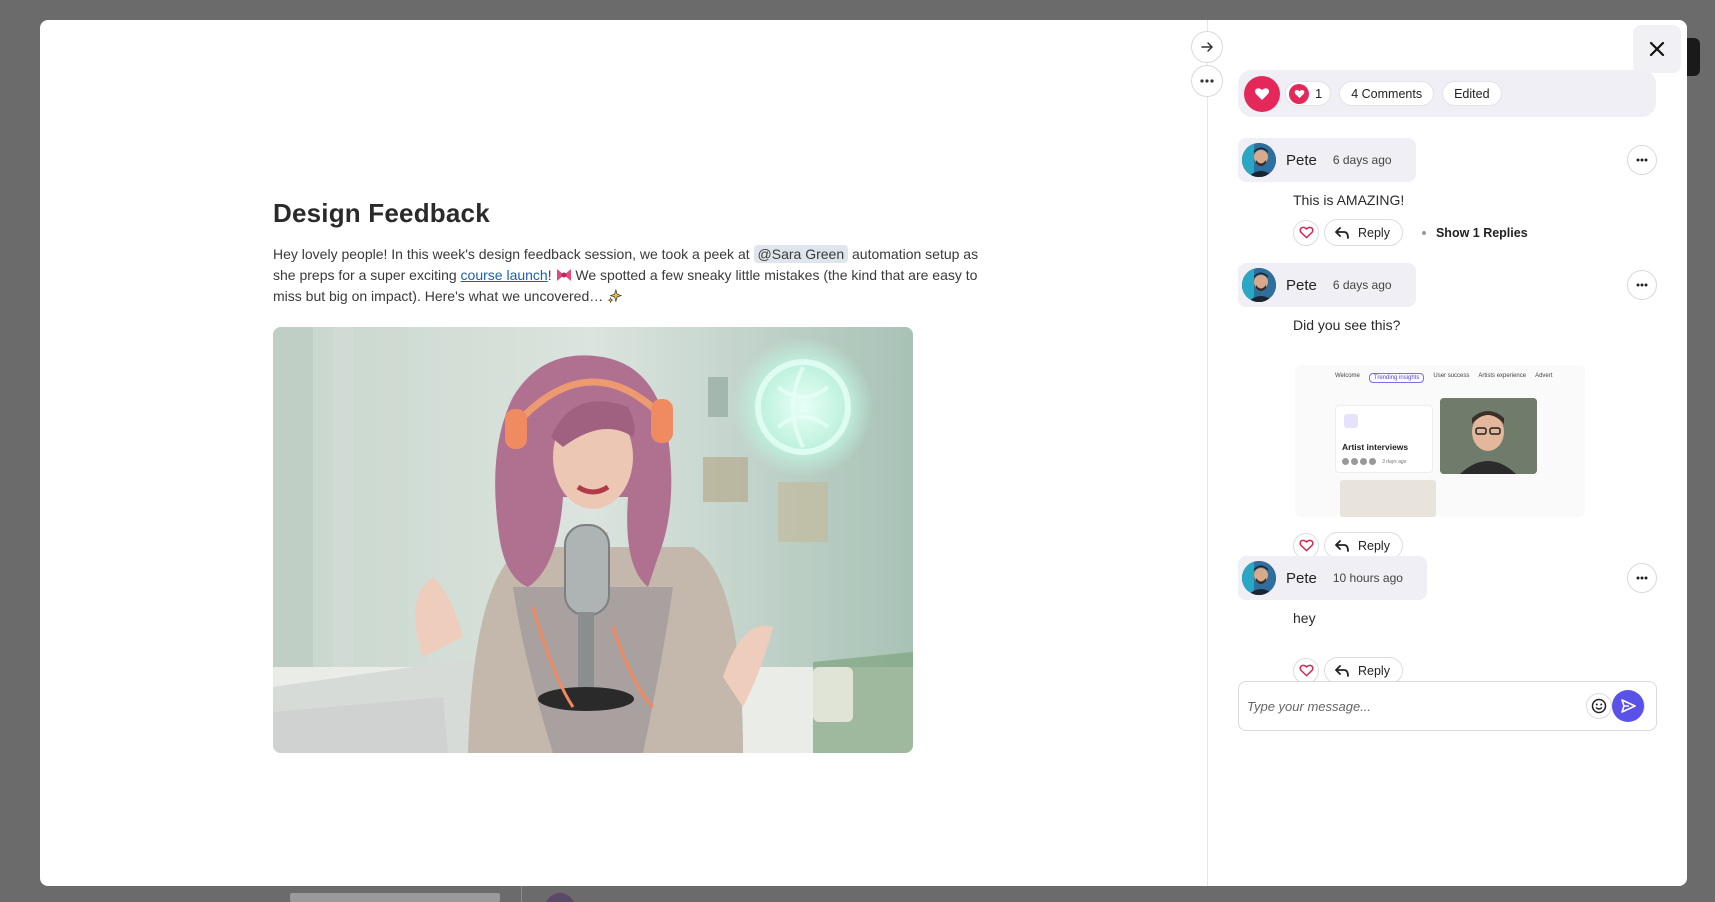 This screenshot has width=1715, height=902. What do you see at coordinates (1347, 325) in the screenshot?
I see `comment-text: Did you see this?` at bounding box center [1347, 325].